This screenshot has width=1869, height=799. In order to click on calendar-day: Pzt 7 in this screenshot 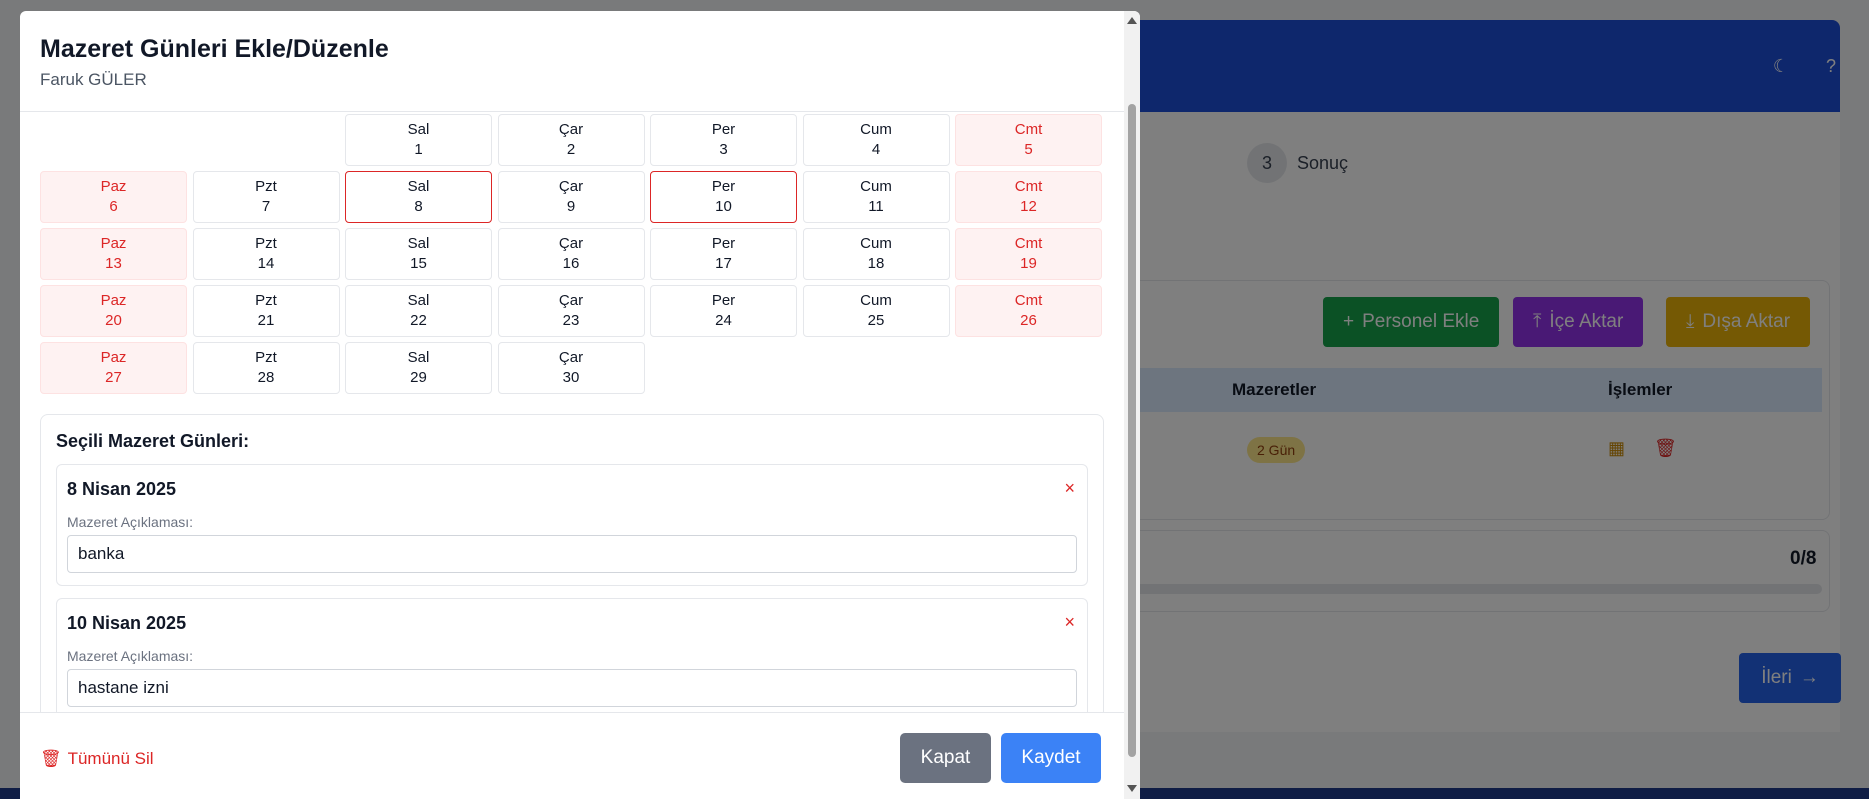, I will do `click(266, 197)`.